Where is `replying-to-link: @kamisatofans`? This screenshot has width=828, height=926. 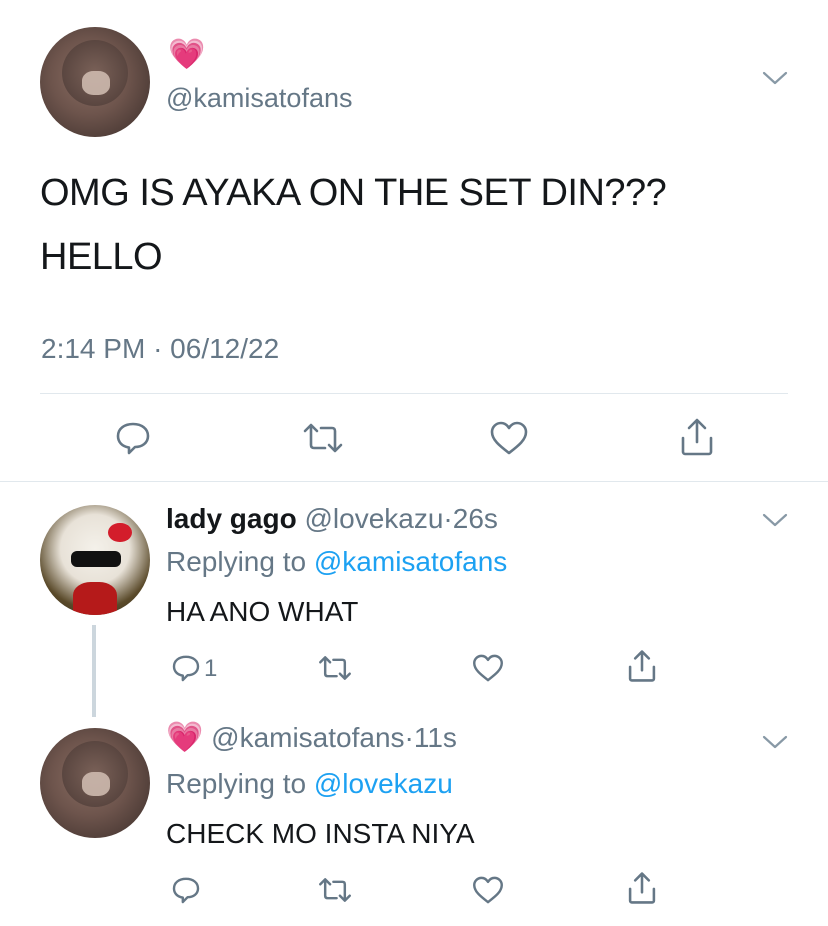 replying-to-link: @kamisatofans is located at coordinates (410, 561).